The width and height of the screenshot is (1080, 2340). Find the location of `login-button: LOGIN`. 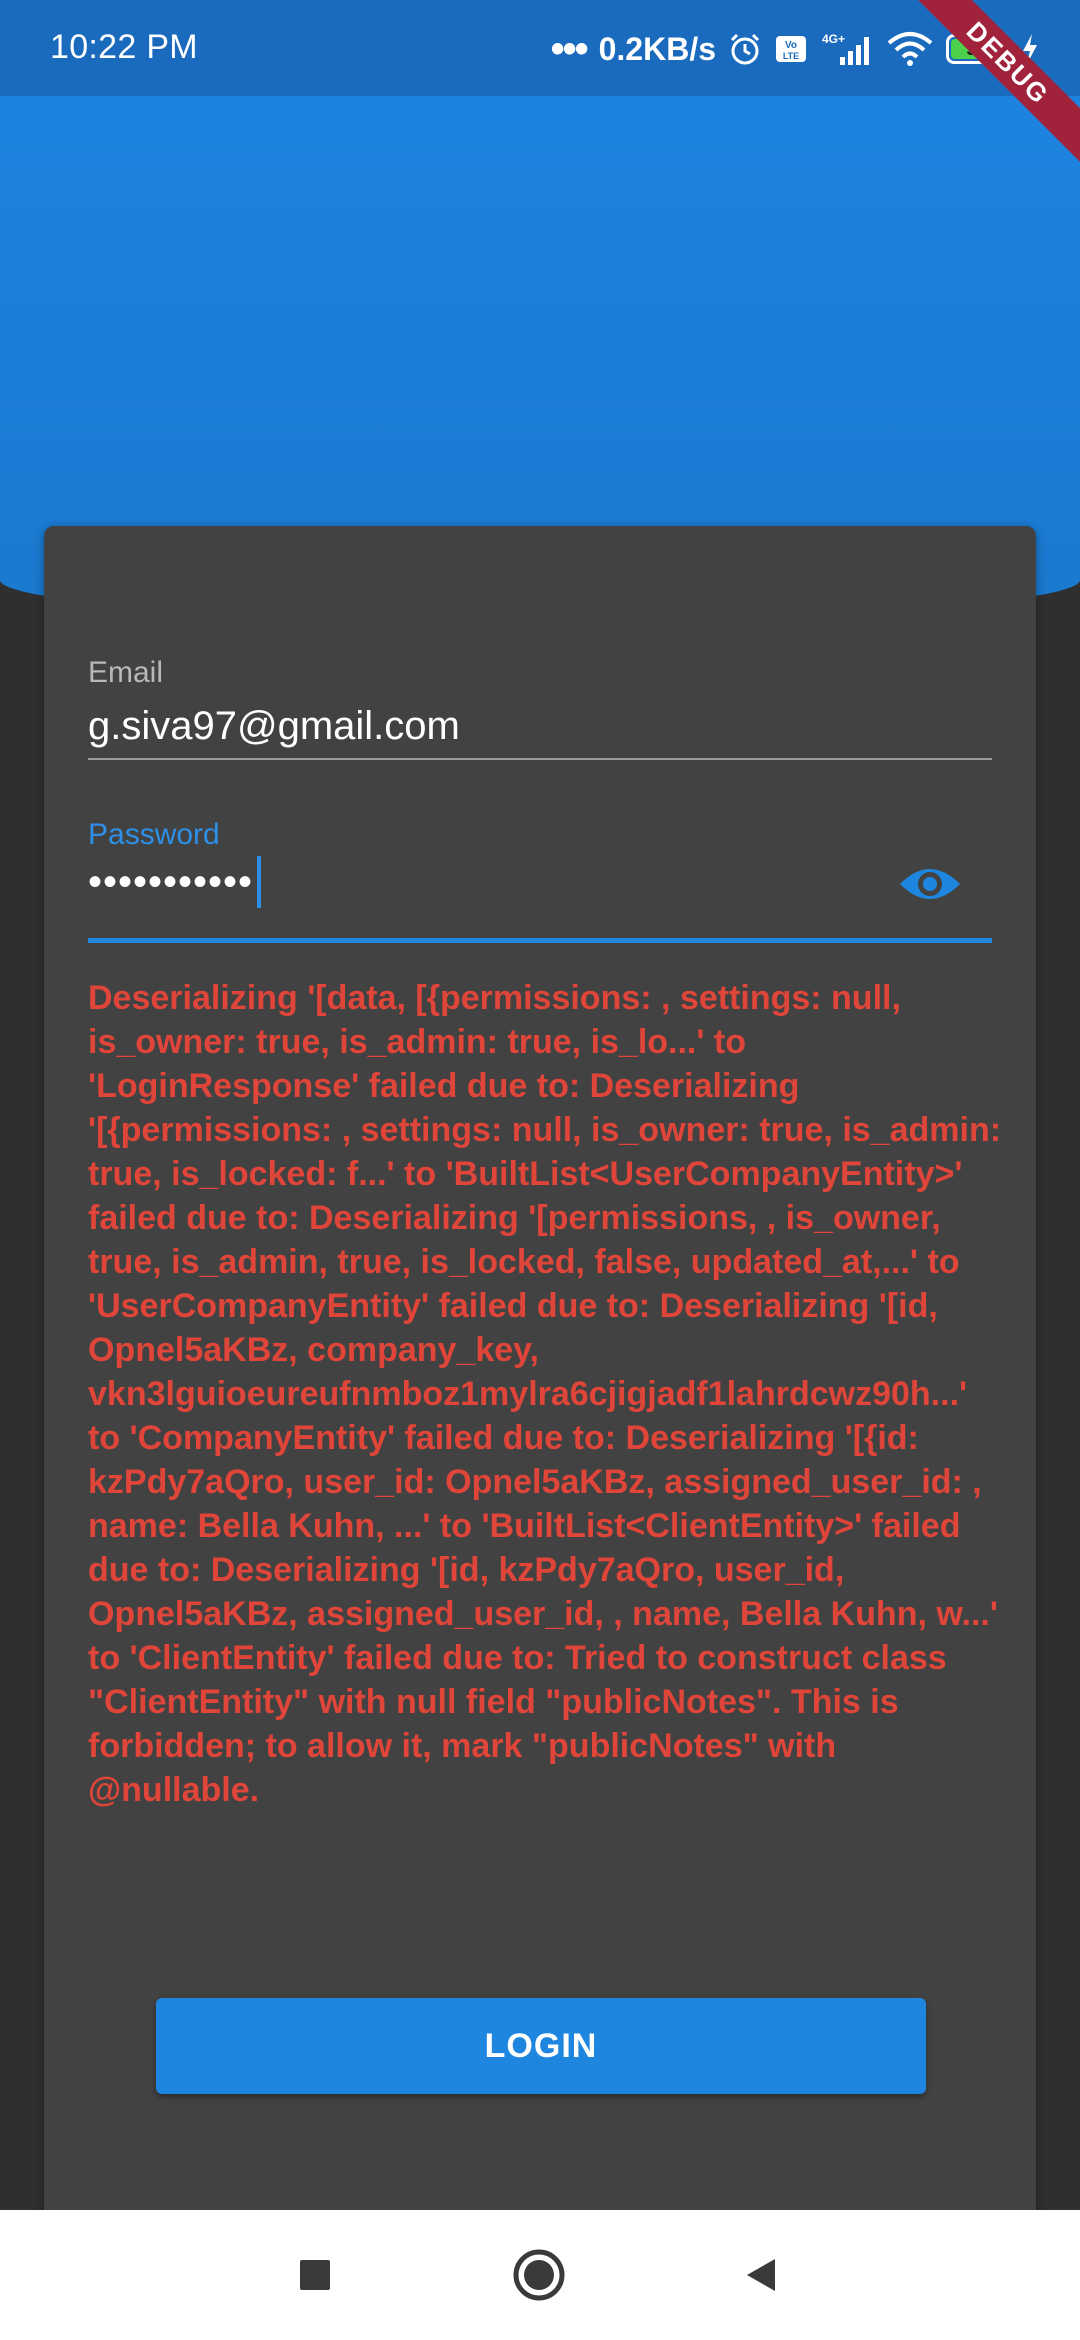

login-button: LOGIN is located at coordinates (541, 2046).